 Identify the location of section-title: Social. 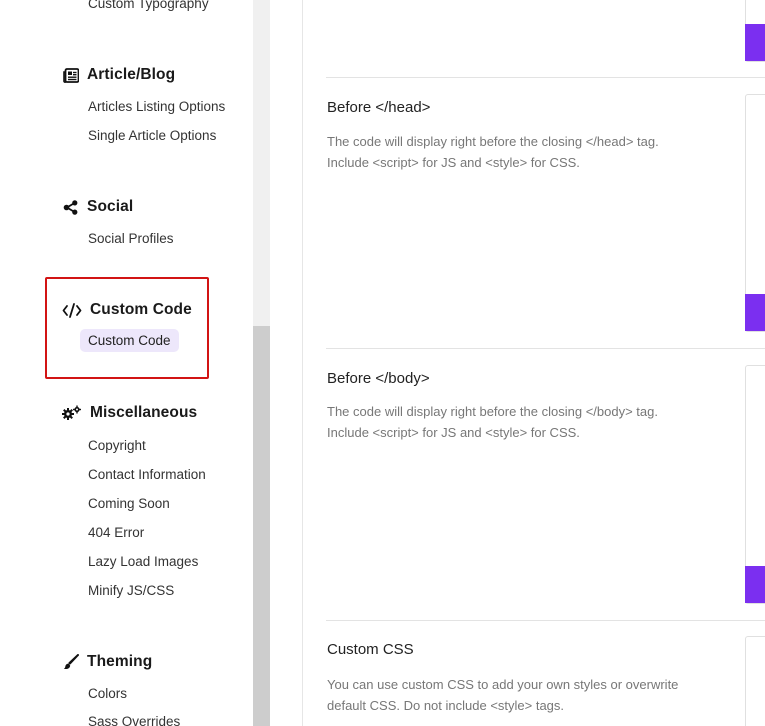
(110, 206).